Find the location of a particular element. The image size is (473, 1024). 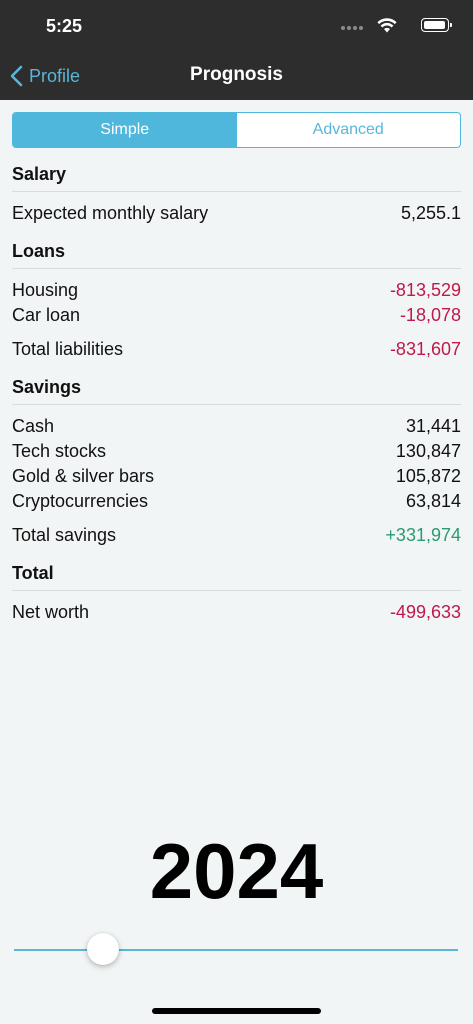

year-slider-thumb is located at coordinates (102, 949).